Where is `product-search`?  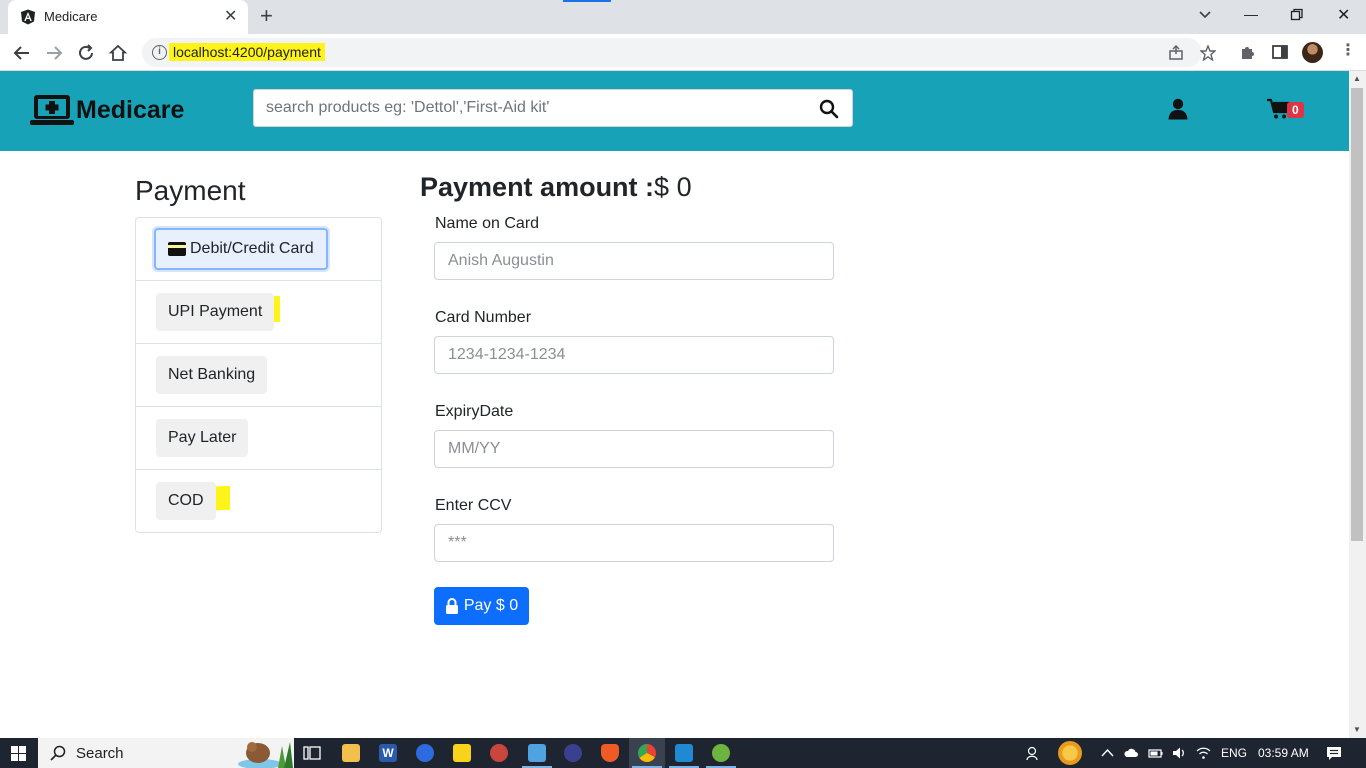 product-search is located at coordinates (553, 108).